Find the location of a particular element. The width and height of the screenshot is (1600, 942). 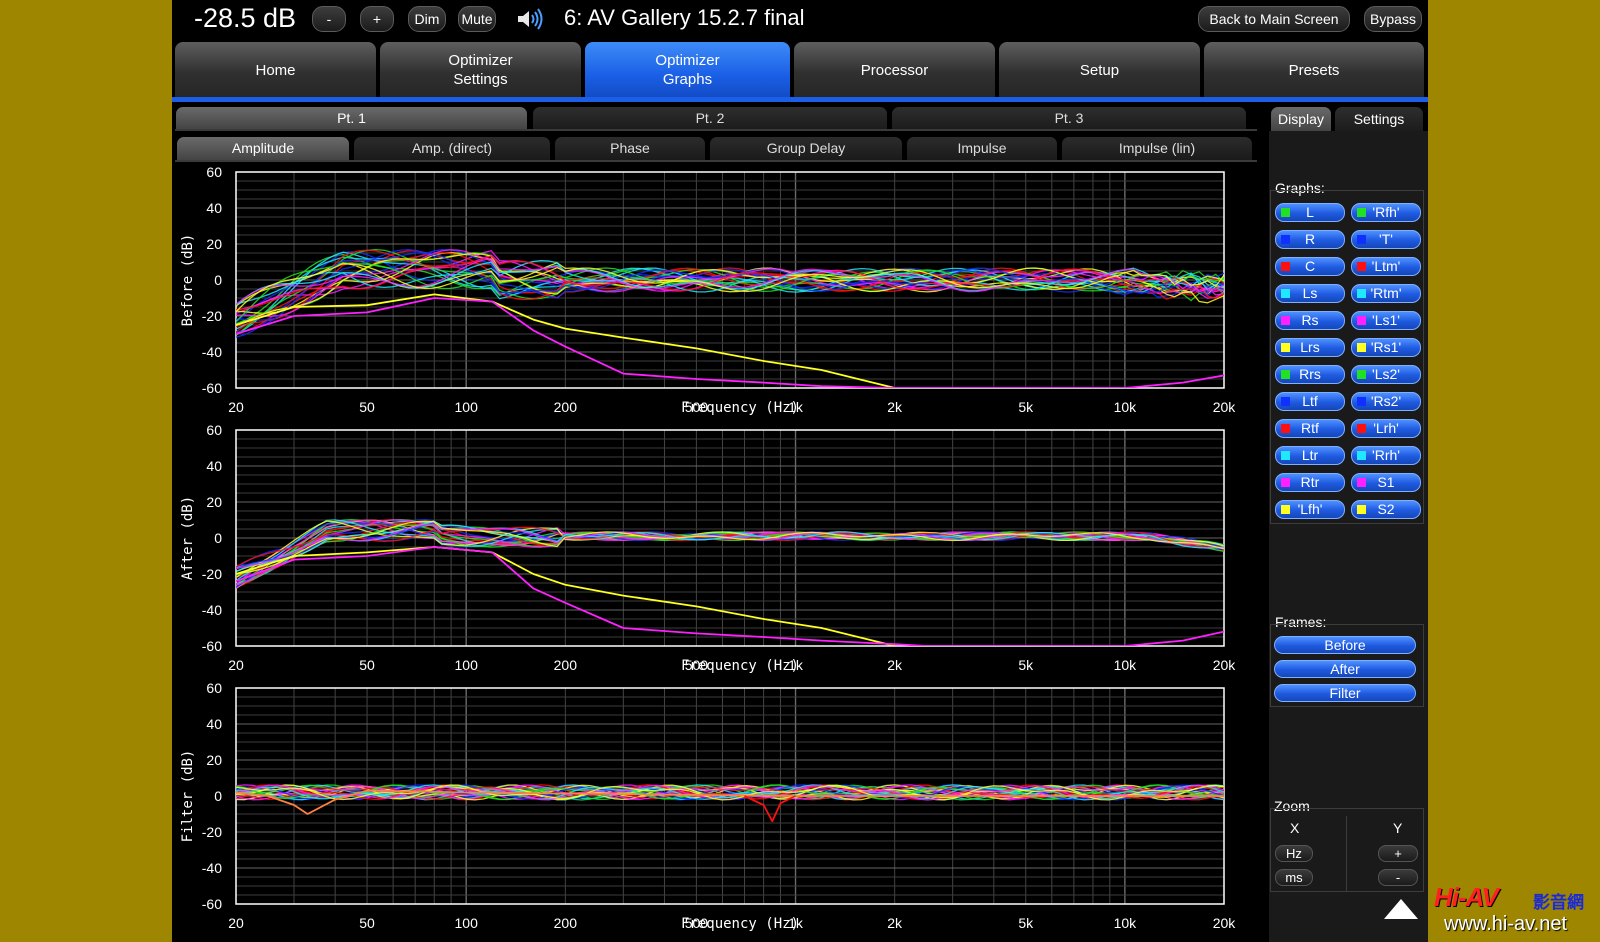

graph-toggle-right-8: 'Lrh' is located at coordinates (1386, 428).